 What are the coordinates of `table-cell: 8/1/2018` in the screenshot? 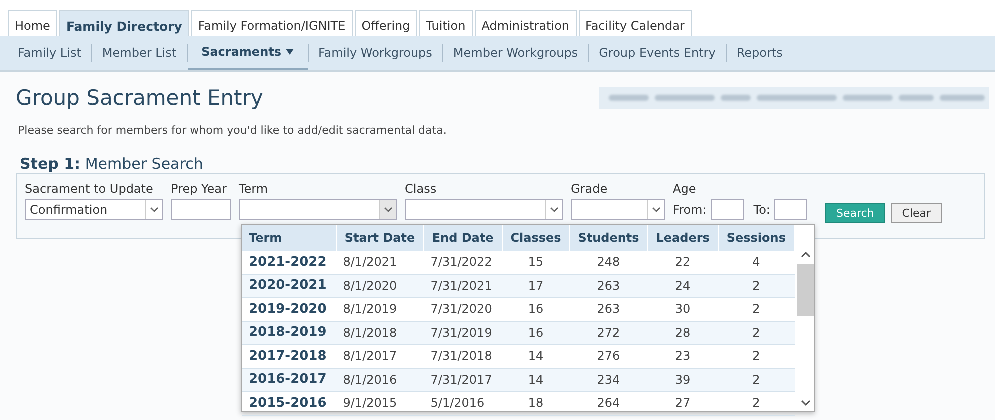 It's located at (380, 332).